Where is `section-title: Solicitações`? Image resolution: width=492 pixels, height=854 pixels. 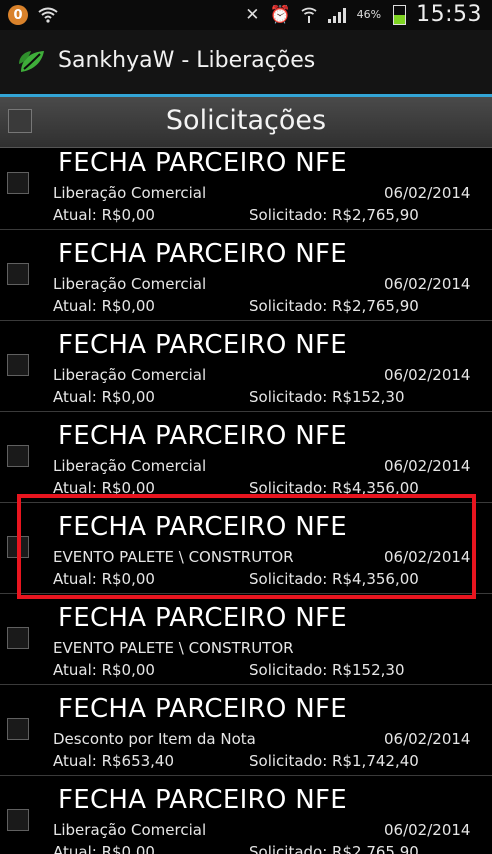 section-title: Solicitações is located at coordinates (246, 120).